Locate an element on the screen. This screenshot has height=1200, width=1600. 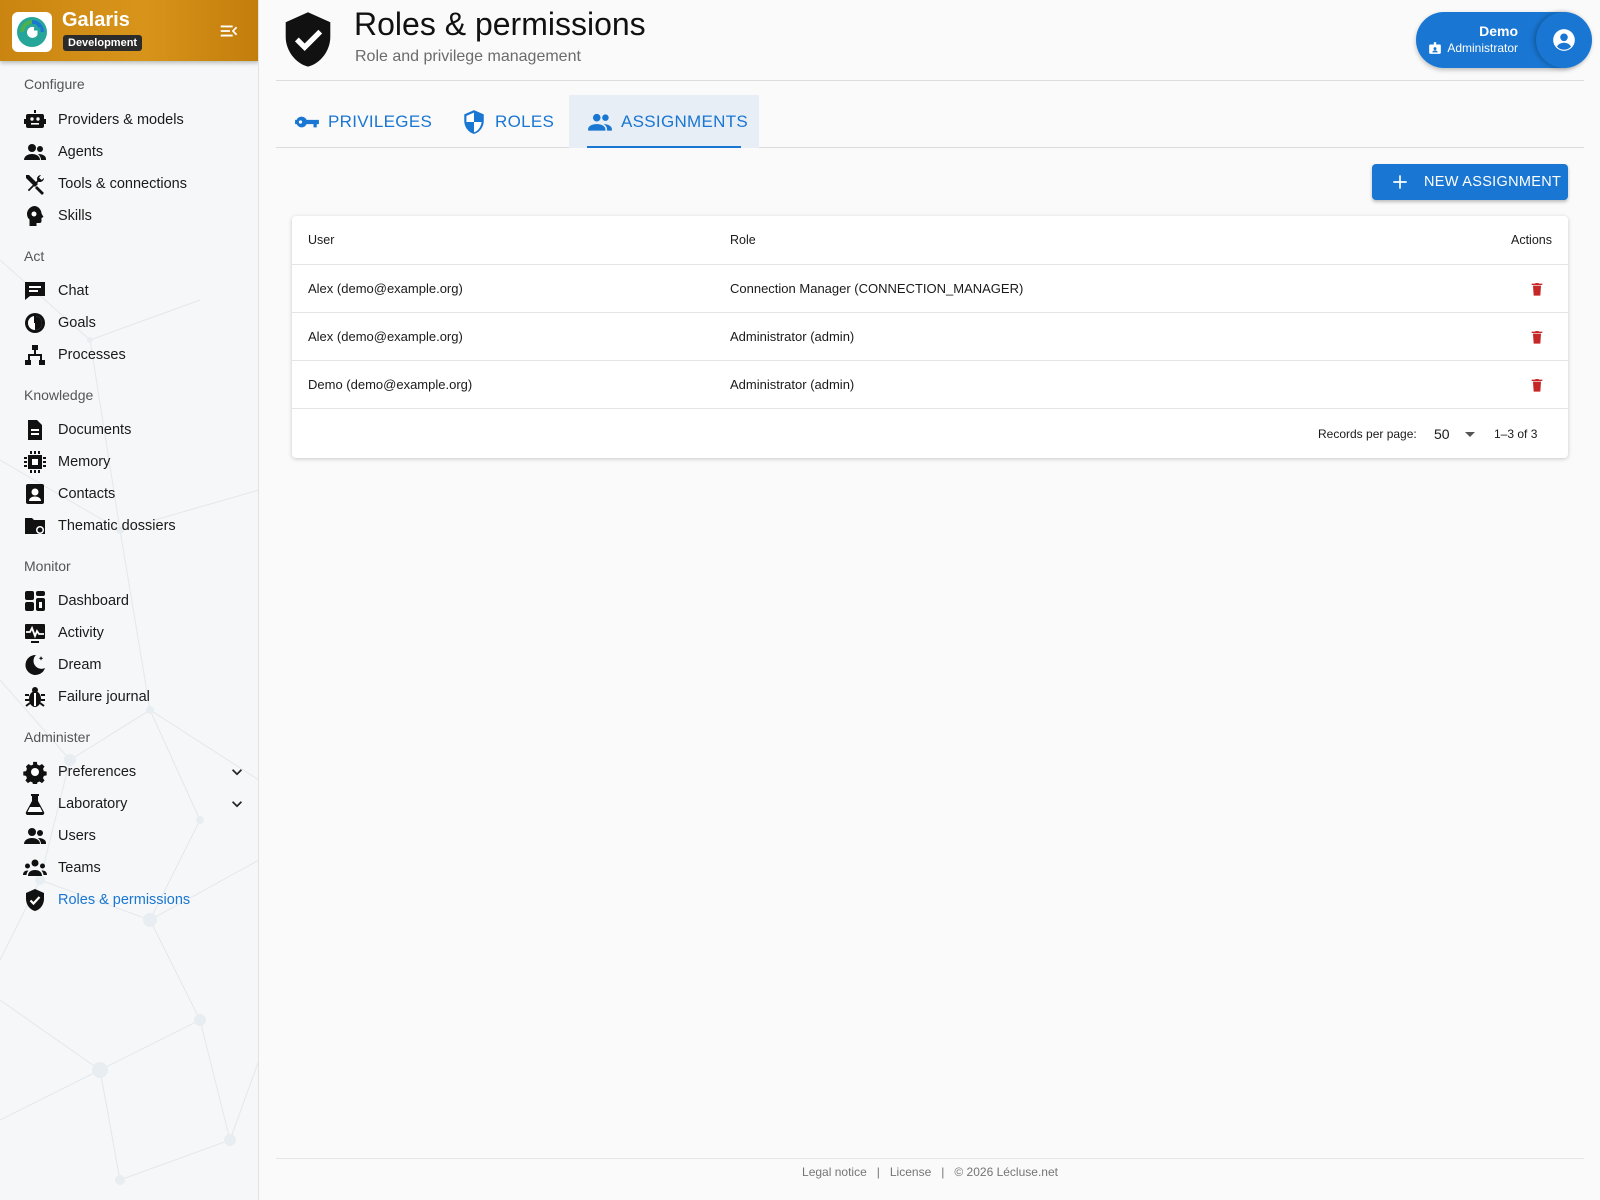
sidebar-item-label: Users is located at coordinates (77, 836).